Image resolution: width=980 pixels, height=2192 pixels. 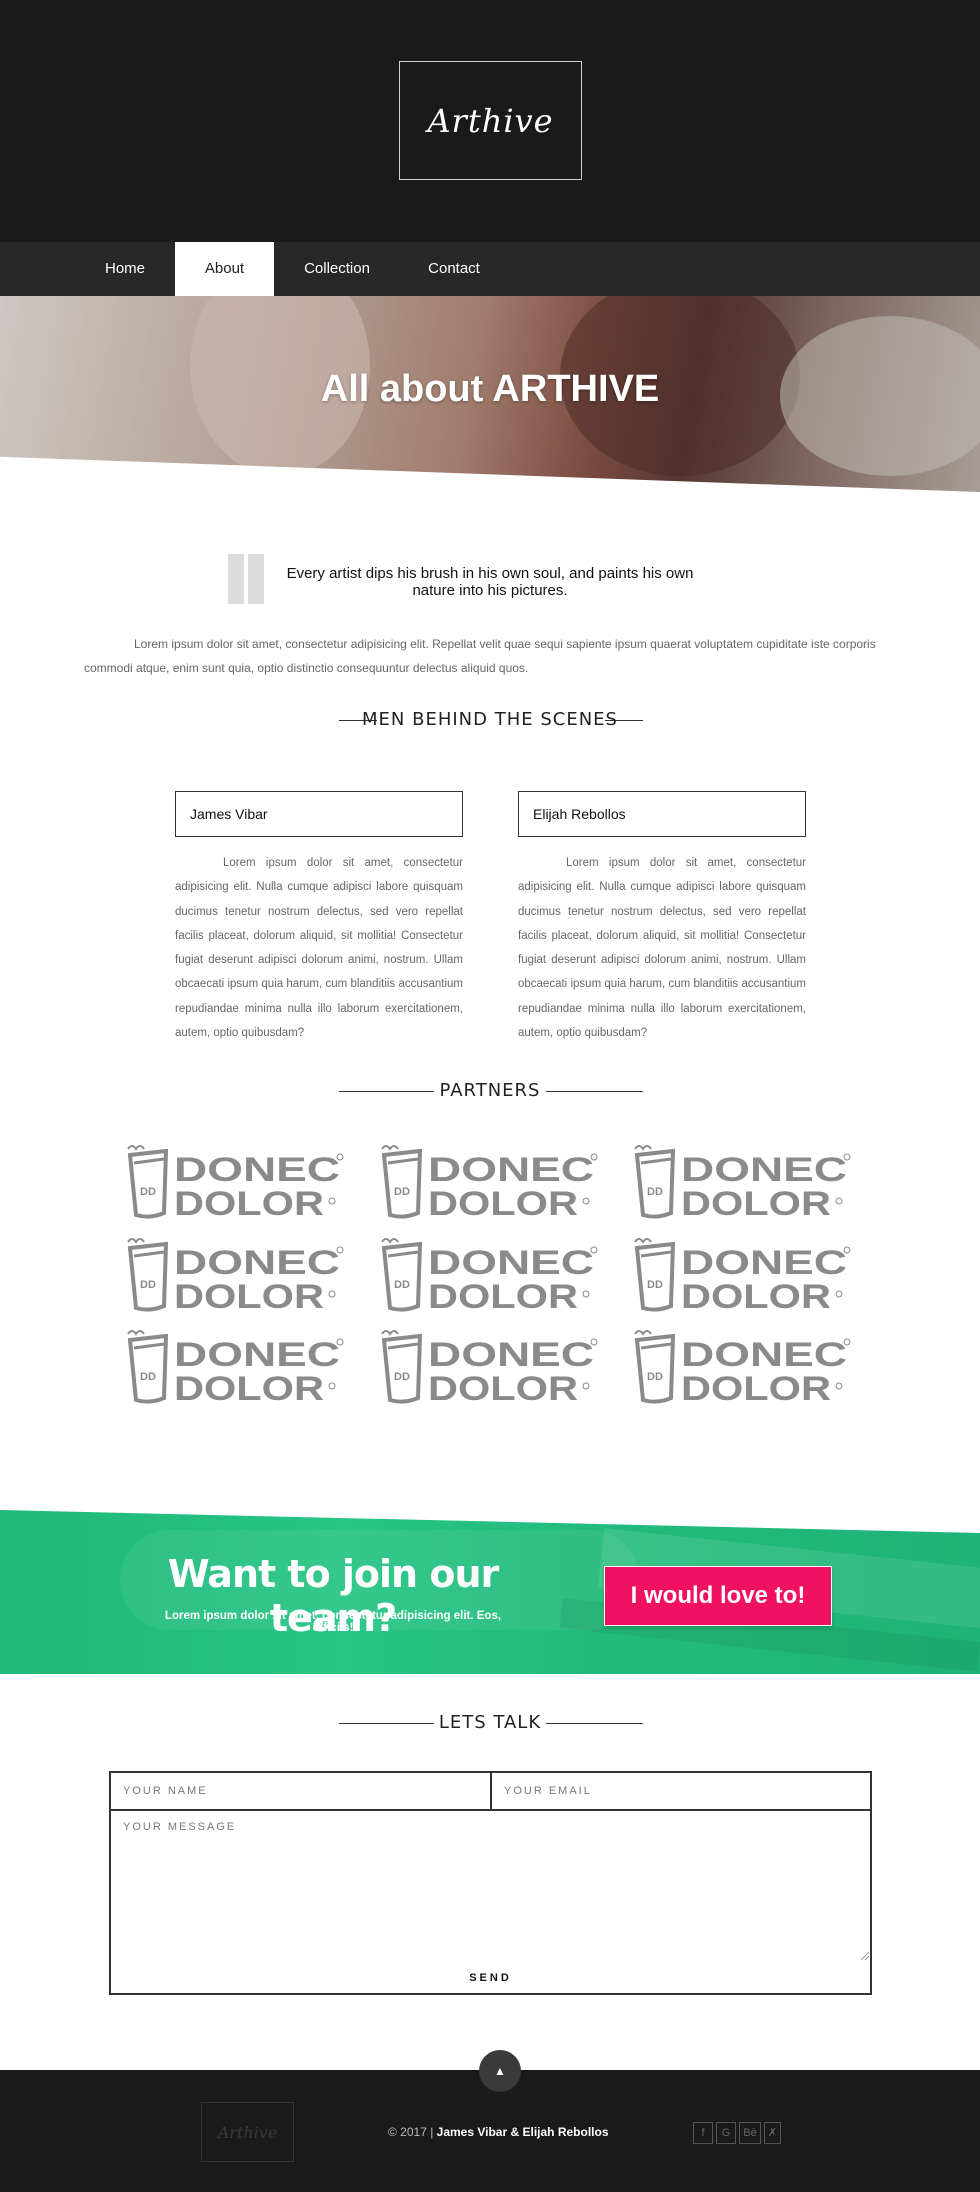 I want to click on send-button: SEND, so click(x=490, y=1979).